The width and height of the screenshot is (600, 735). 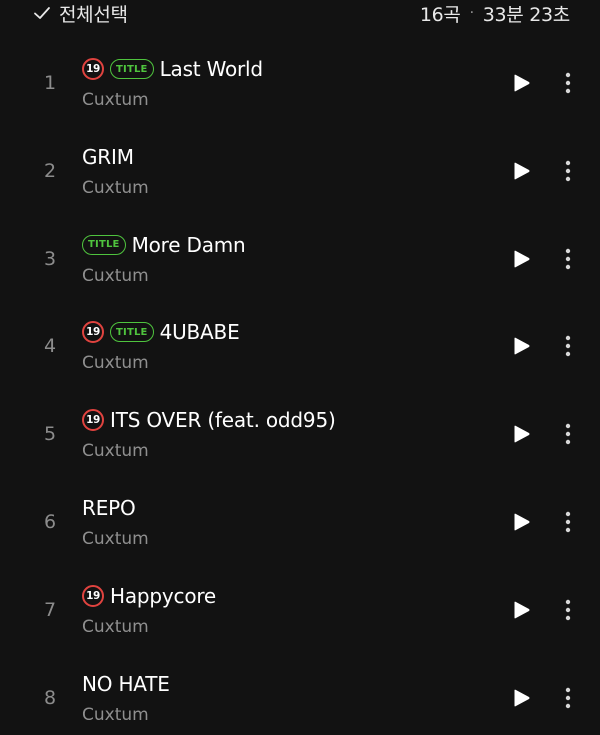 I want to click on track-title: Happycore, so click(x=163, y=595).